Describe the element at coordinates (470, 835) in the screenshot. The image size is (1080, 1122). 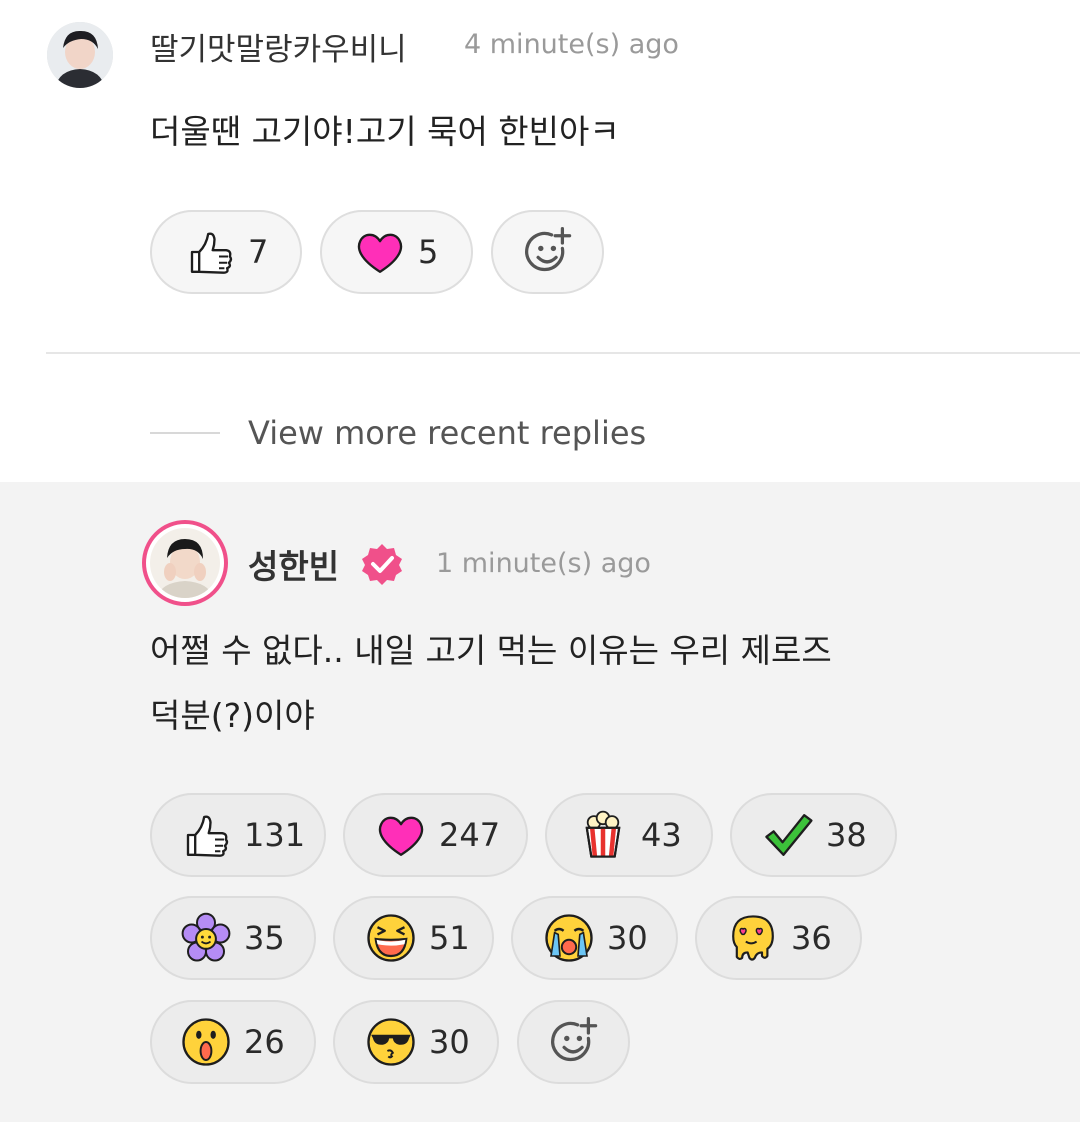
I see `reaction-count: 247` at that location.